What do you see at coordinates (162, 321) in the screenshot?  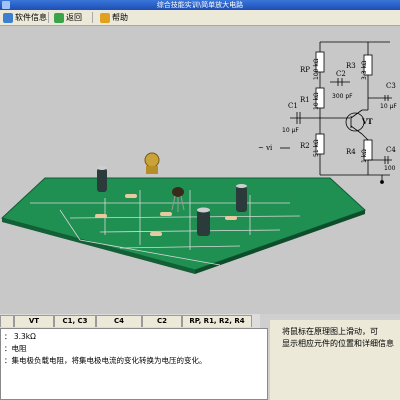 I see `tab-c2: C2` at bounding box center [162, 321].